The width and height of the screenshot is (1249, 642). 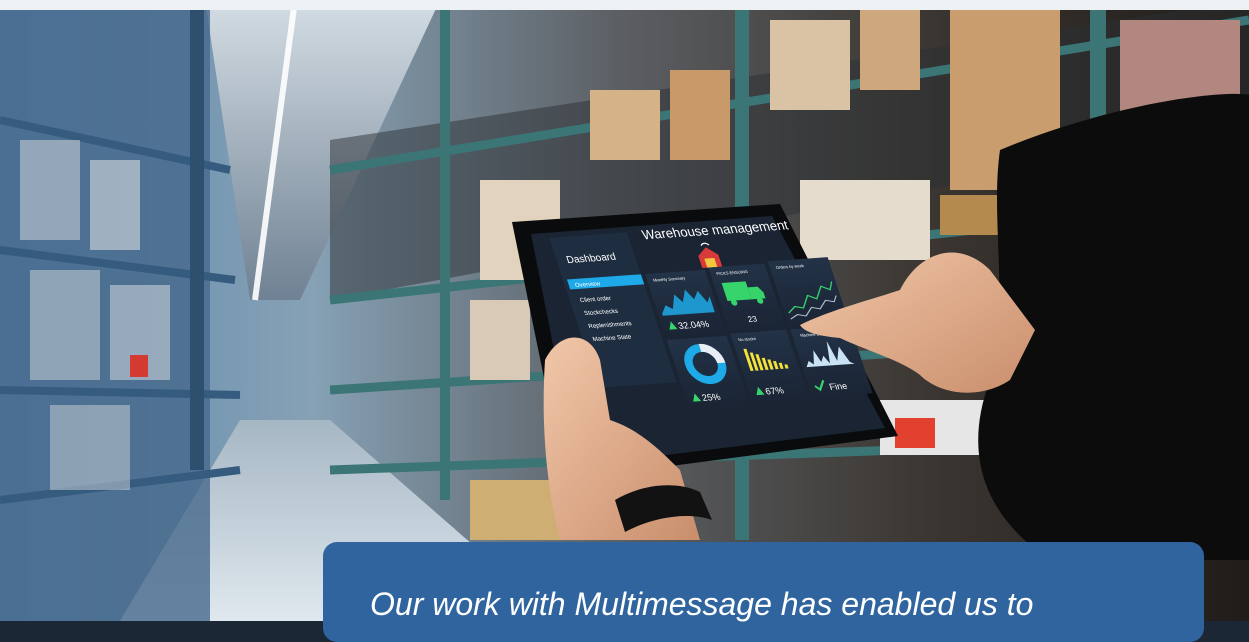 I want to click on bars-value: 67%, so click(x=774, y=390).